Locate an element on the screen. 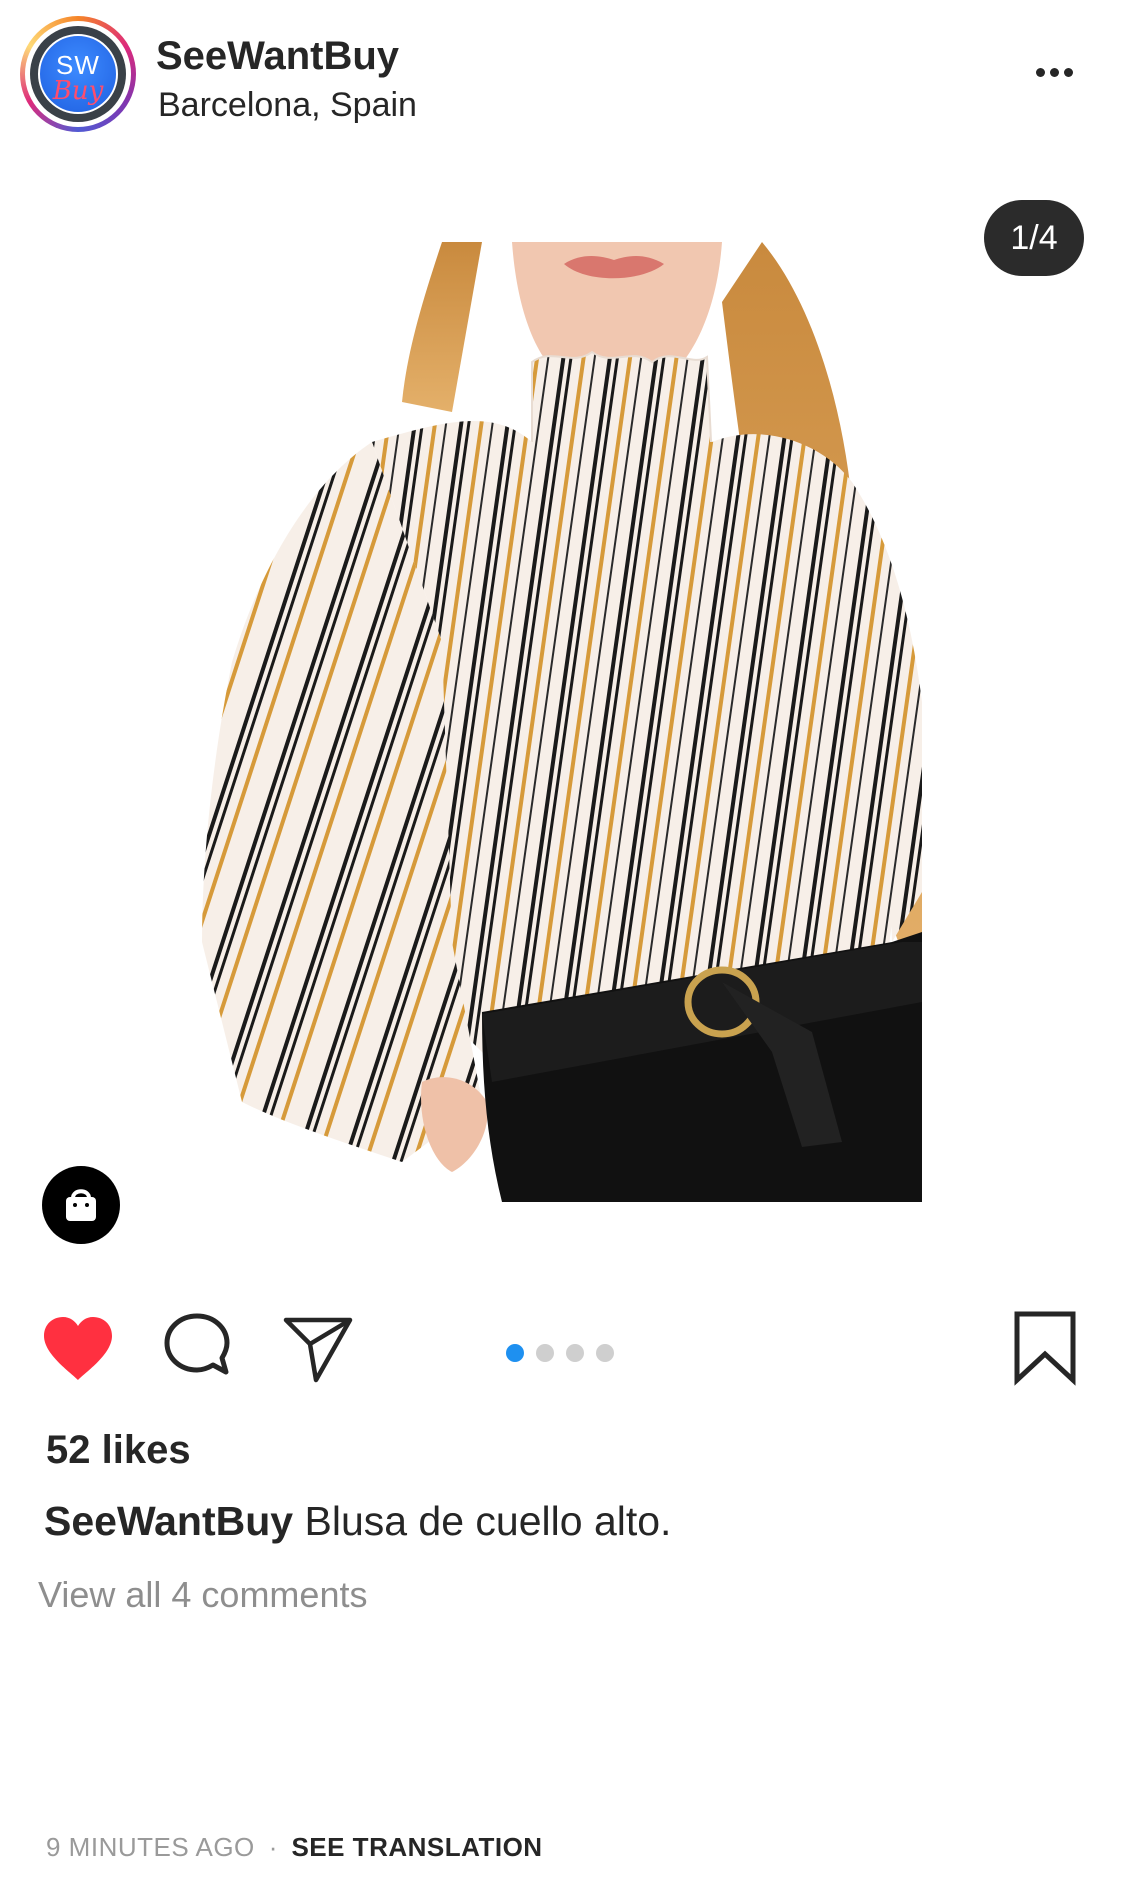 This screenshot has width=1125, height=1886. carousel-counter: 1/4 is located at coordinates (1034, 238).